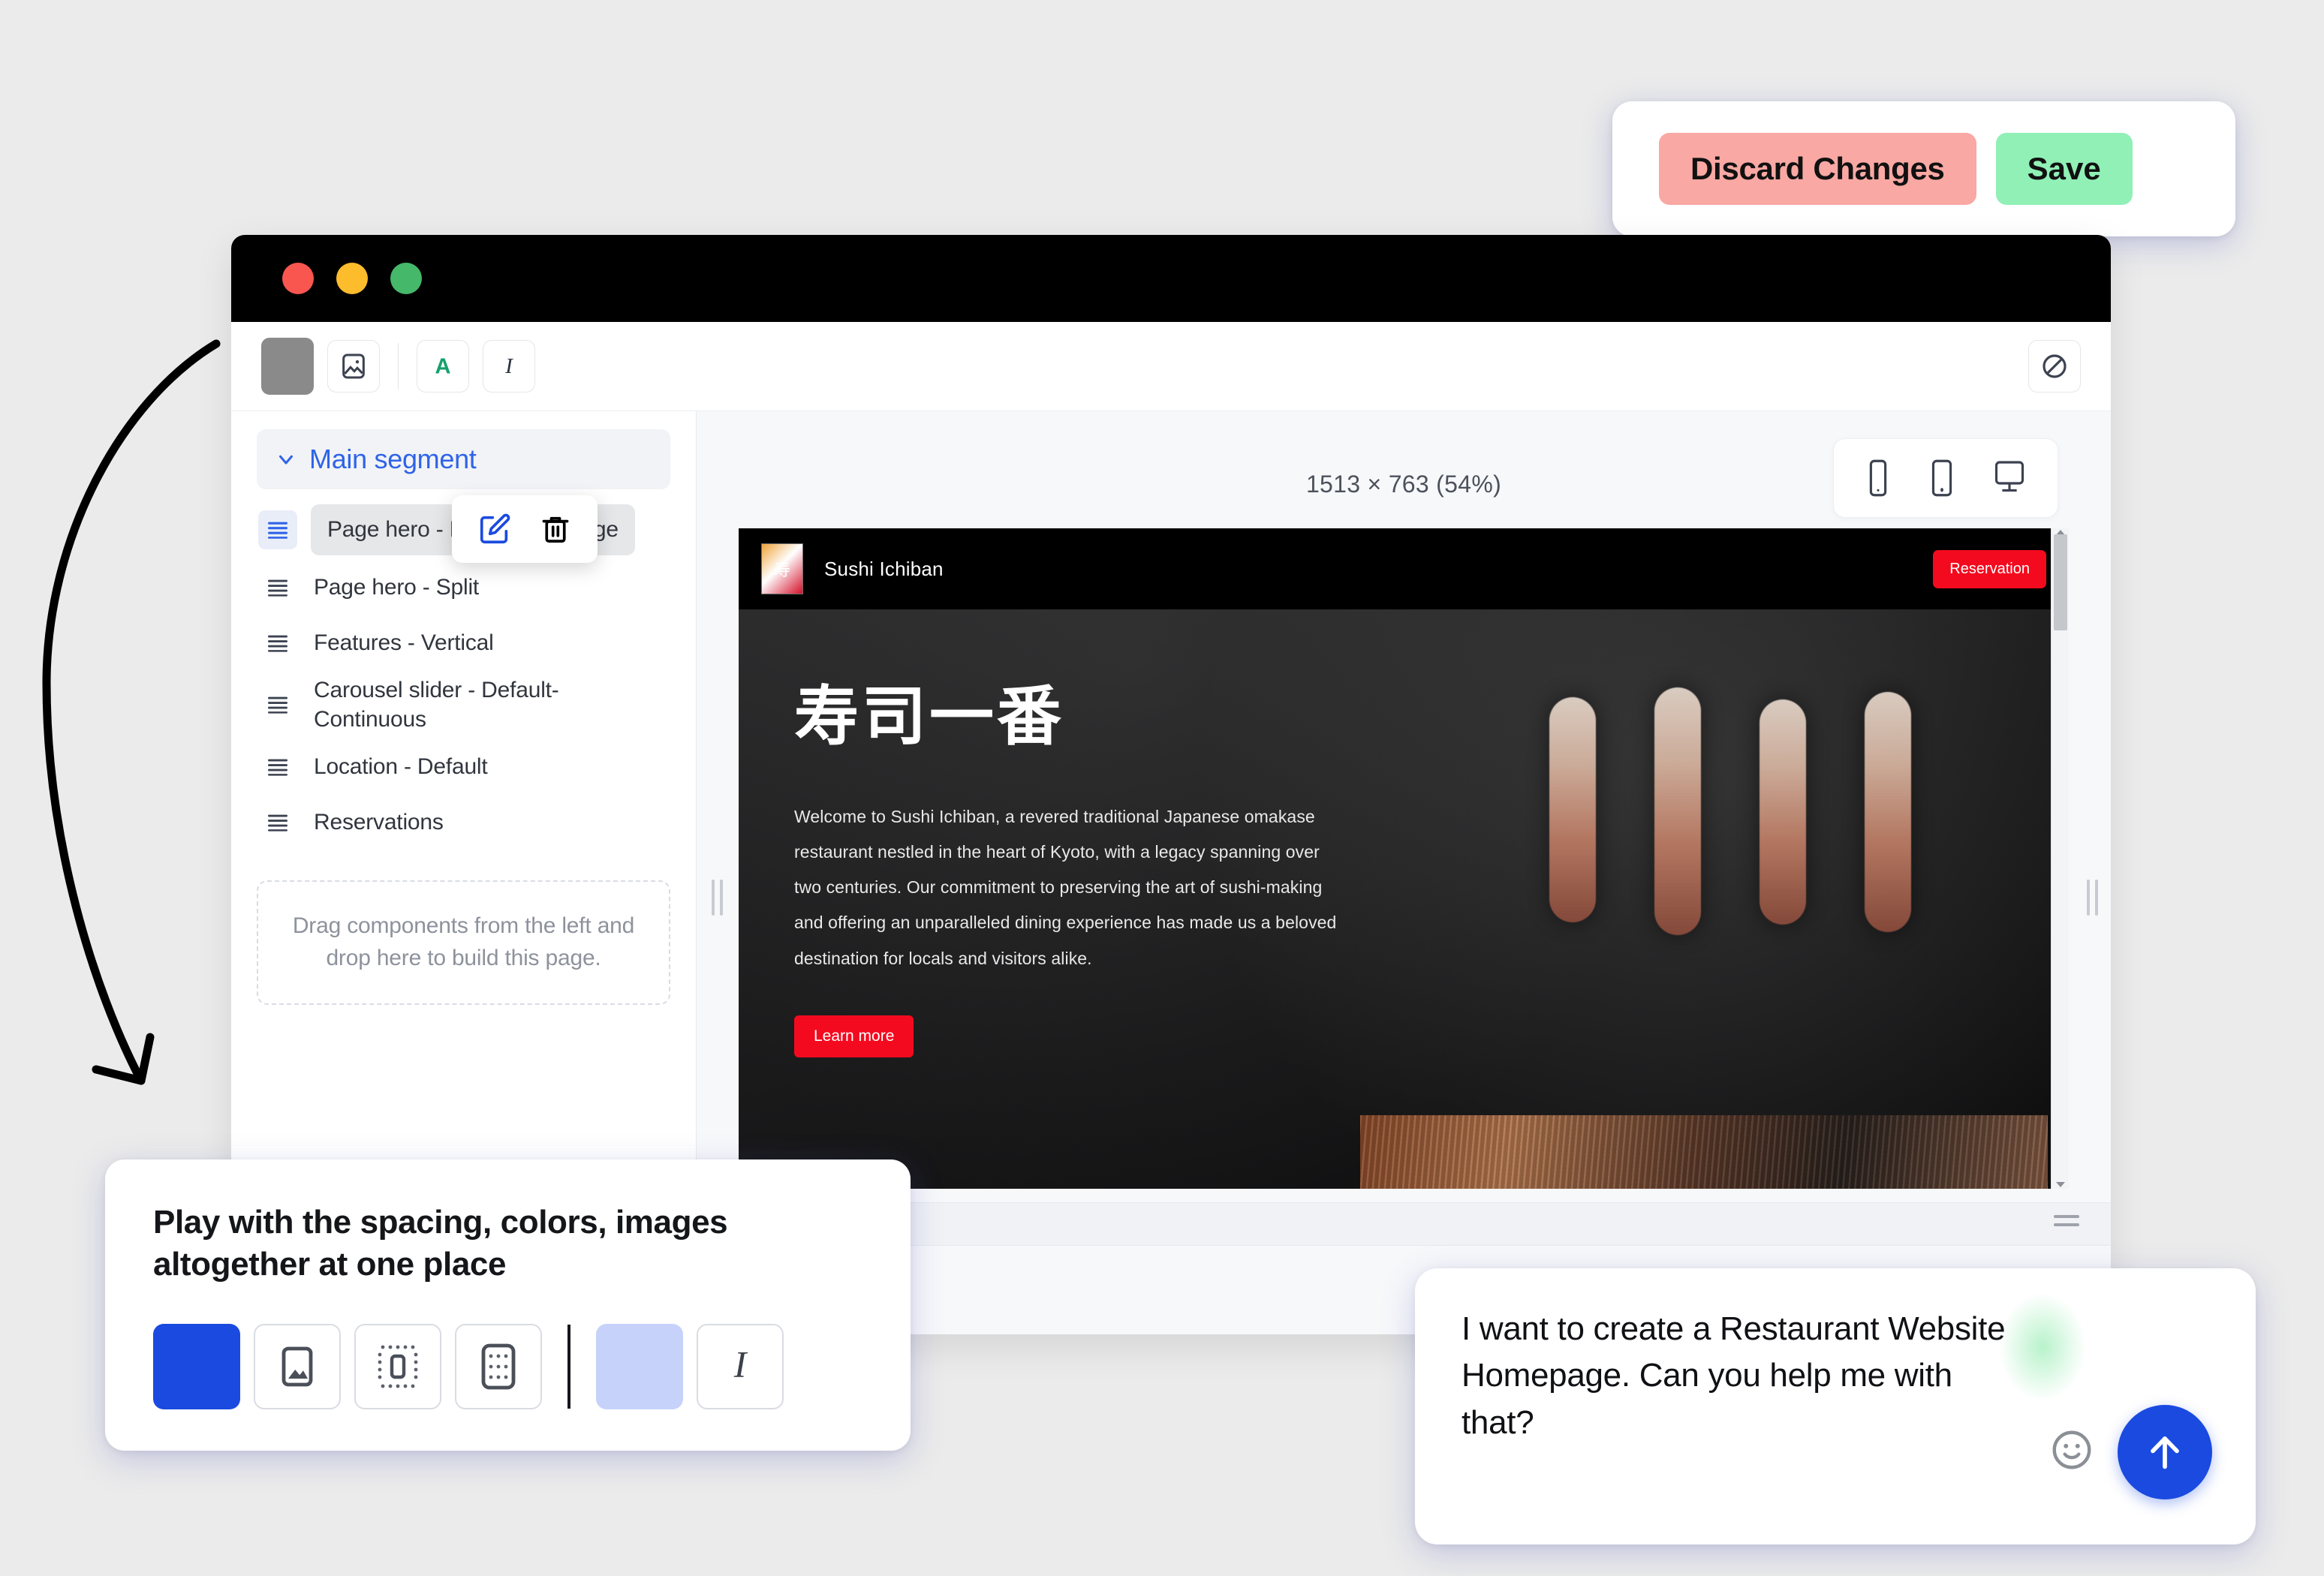 This screenshot has width=2324, height=1576. Describe the element at coordinates (1989, 569) in the screenshot. I see `site-reservation-button: Reservation` at that location.